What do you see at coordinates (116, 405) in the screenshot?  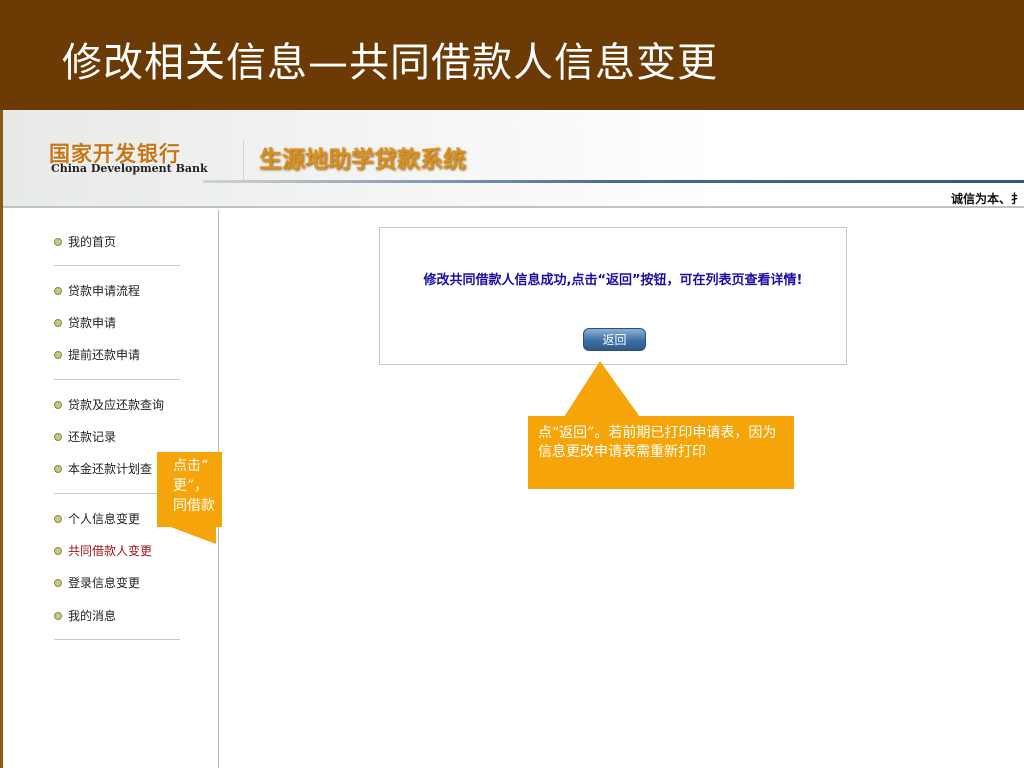 I see `nav-label: 贷款及应还款查询` at bounding box center [116, 405].